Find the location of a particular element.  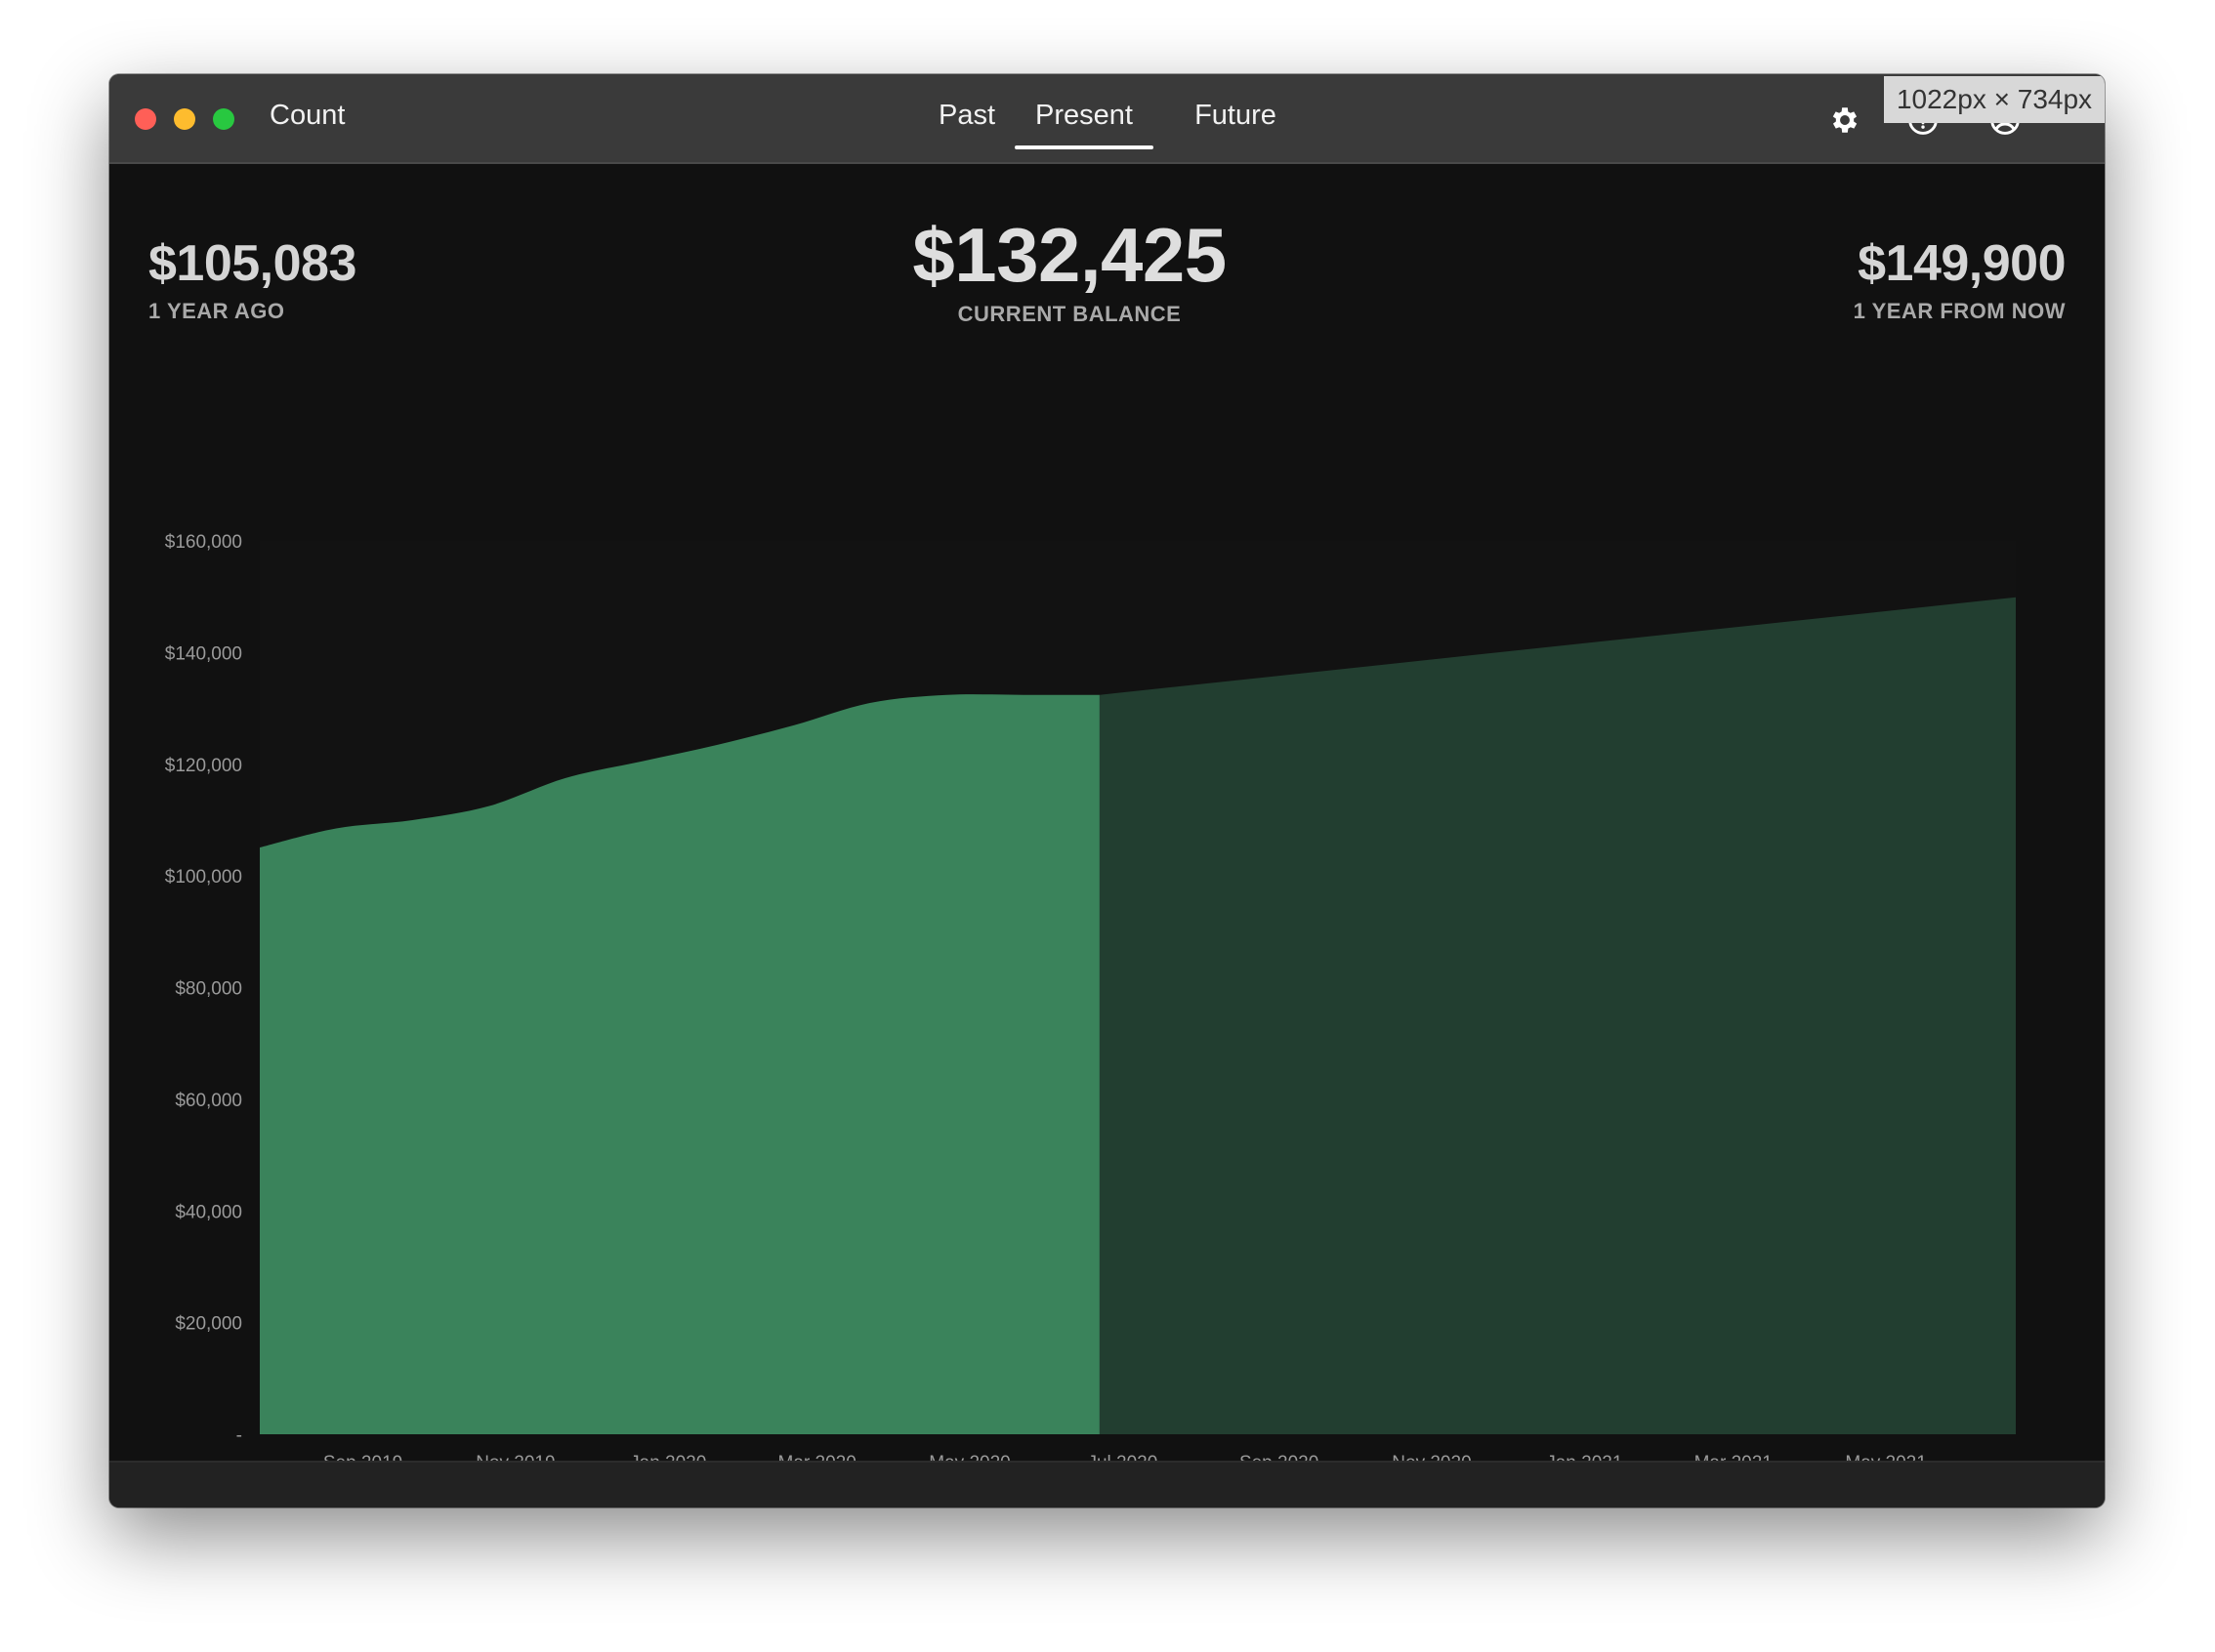

stat-past: $105,083 1 YEAR AGO is located at coordinates (252, 279).